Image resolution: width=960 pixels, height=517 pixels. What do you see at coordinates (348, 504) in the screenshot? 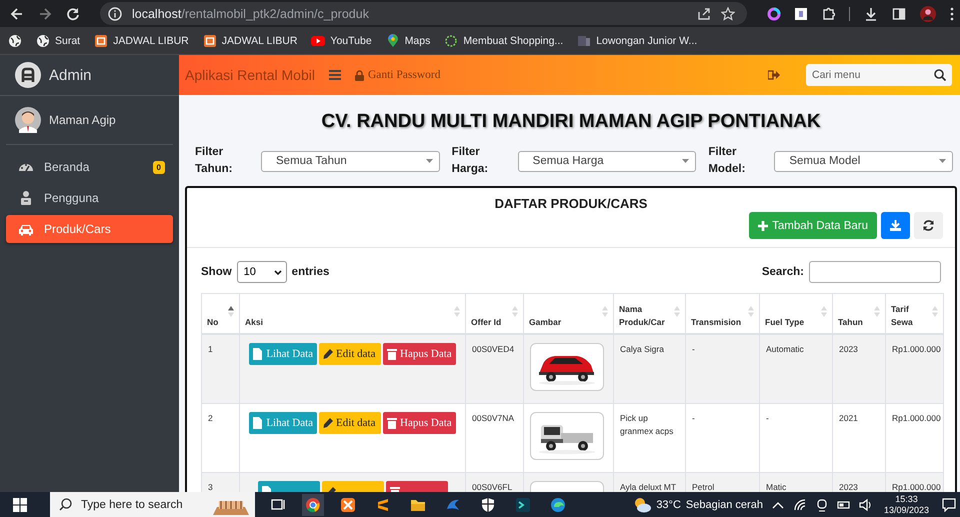
I see `xampp-icon` at bounding box center [348, 504].